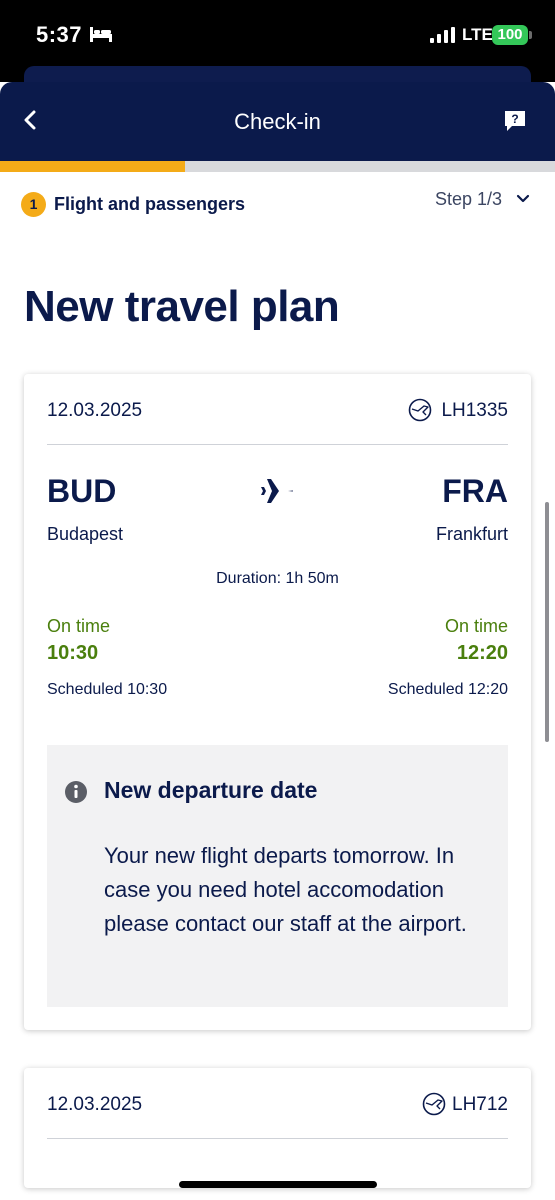 This screenshot has height=1200, width=555. I want to click on airplane-icon, so click(277, 491).